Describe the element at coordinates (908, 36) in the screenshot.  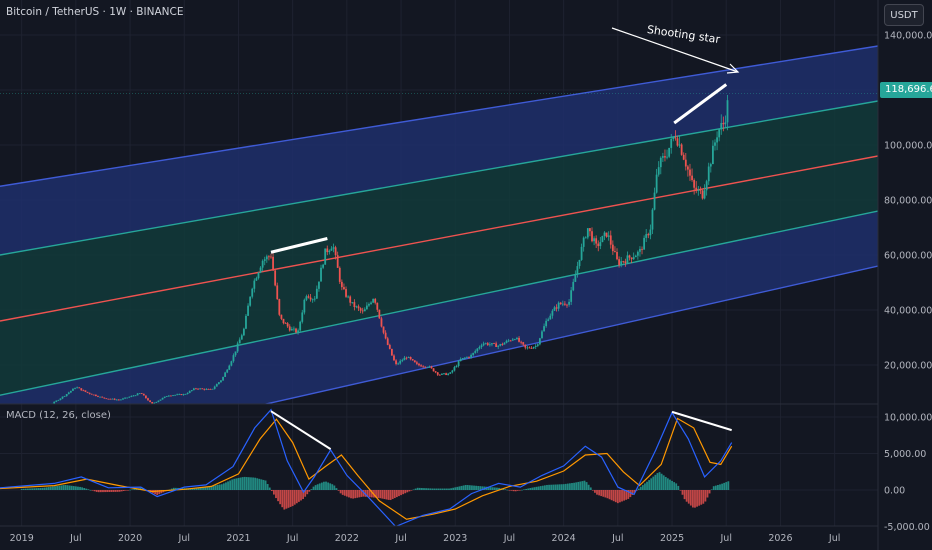
I see `price-tick-label: 140,000.00` at that location.